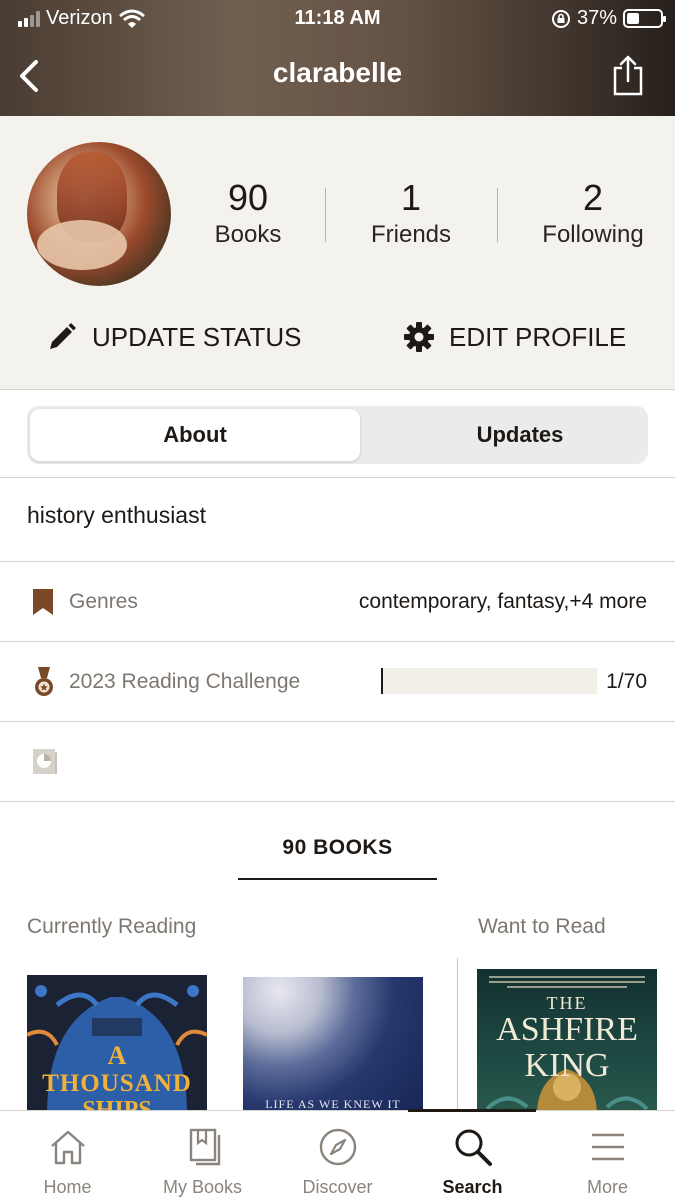  What do you see at coordinates (202, 1187) in the screenshot?
I see `tab-my-books-label: My Books` at bounding box center [202, 1187].